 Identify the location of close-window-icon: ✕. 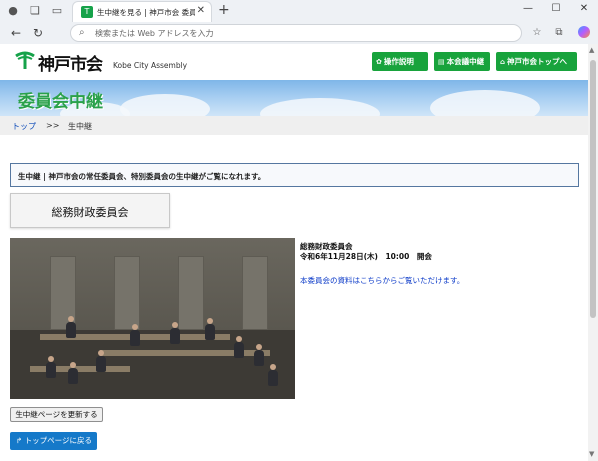
(584, 8).